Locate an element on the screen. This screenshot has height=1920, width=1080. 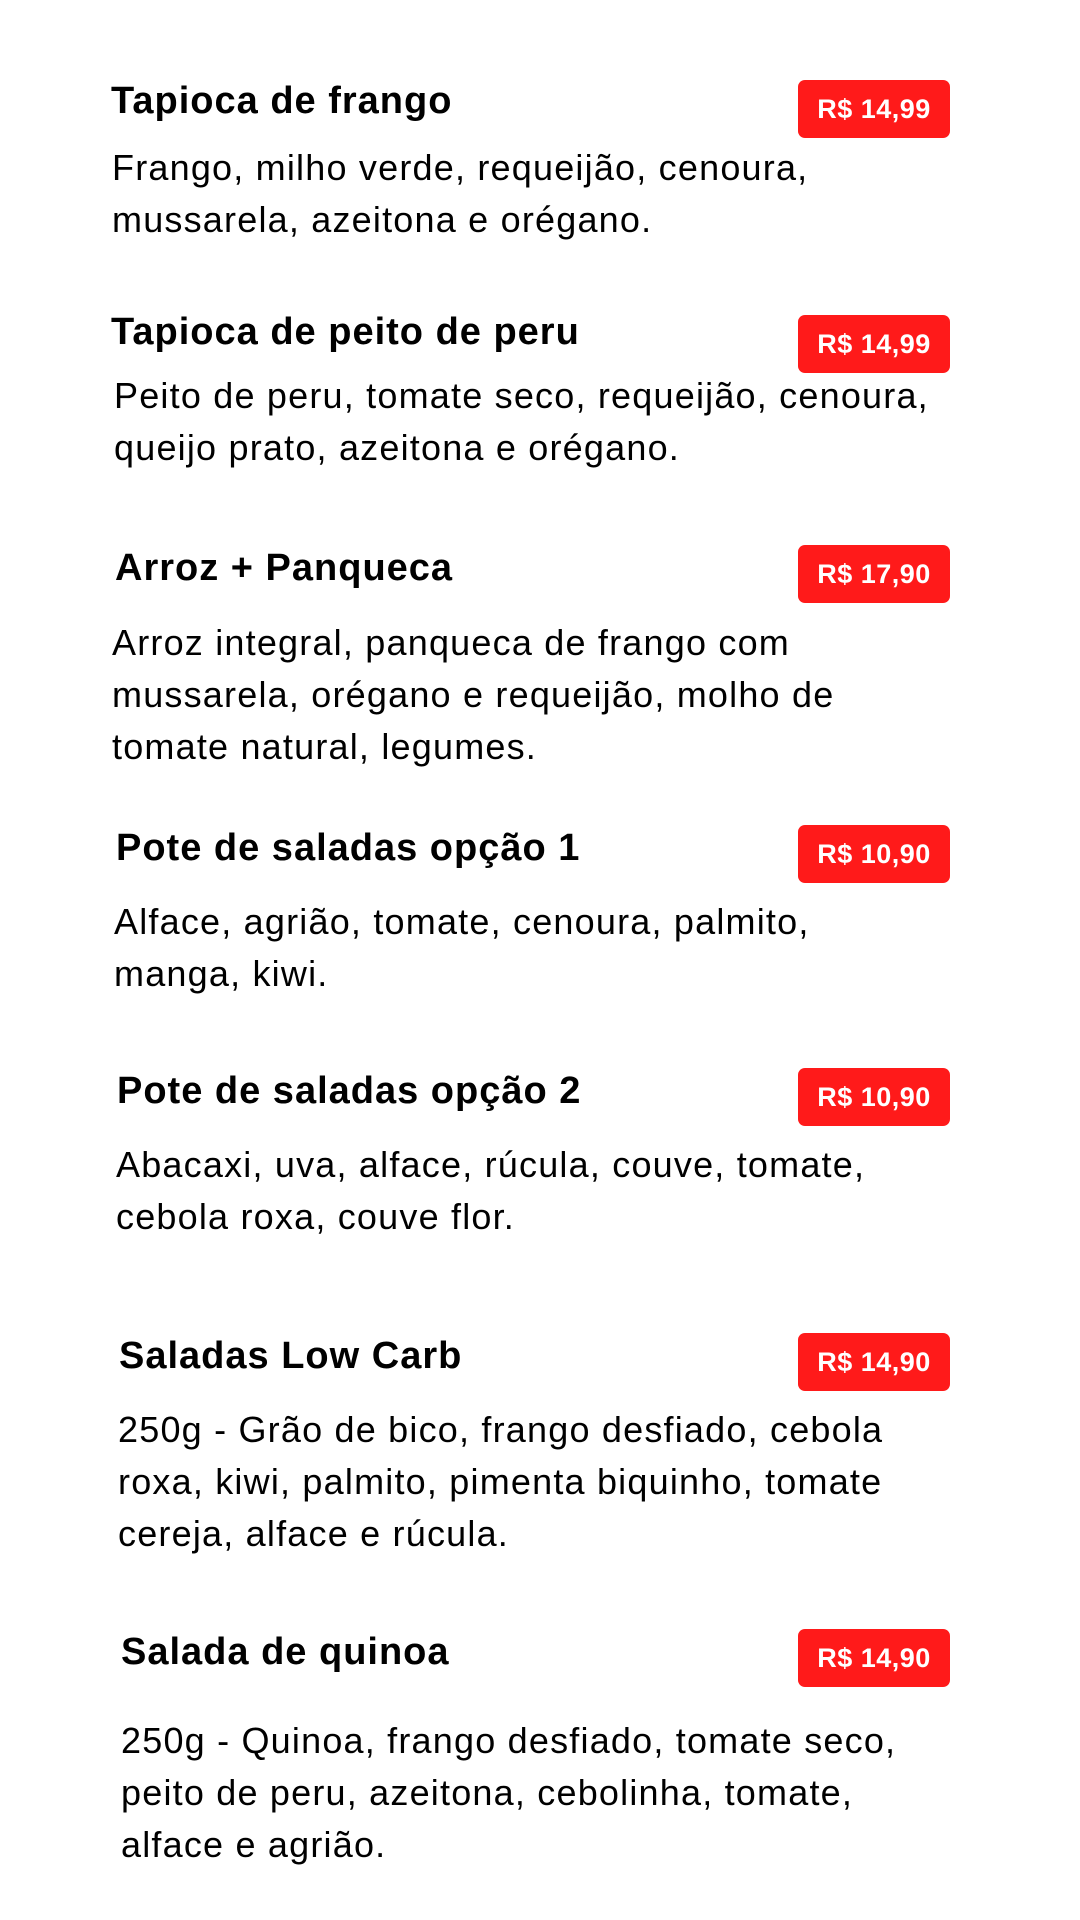
item-name: Arroz + Panqueca is located at coordinates (284, 568).